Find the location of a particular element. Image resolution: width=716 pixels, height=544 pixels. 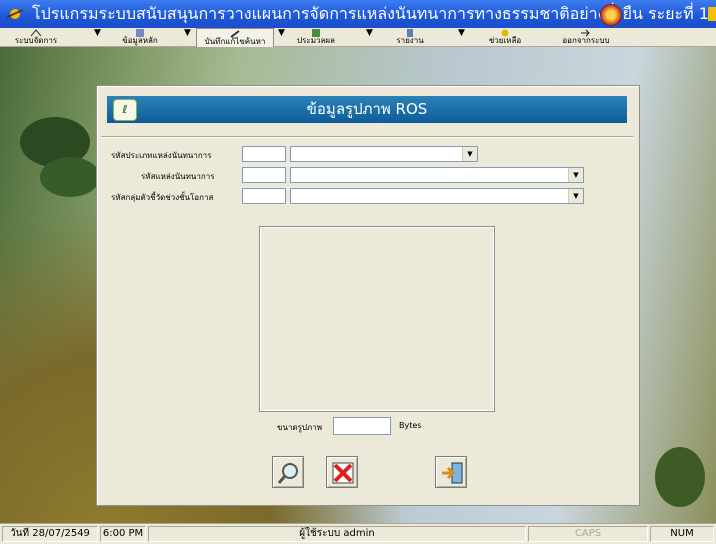

menu-report: รายงาน is located at coordinates (410, 37).